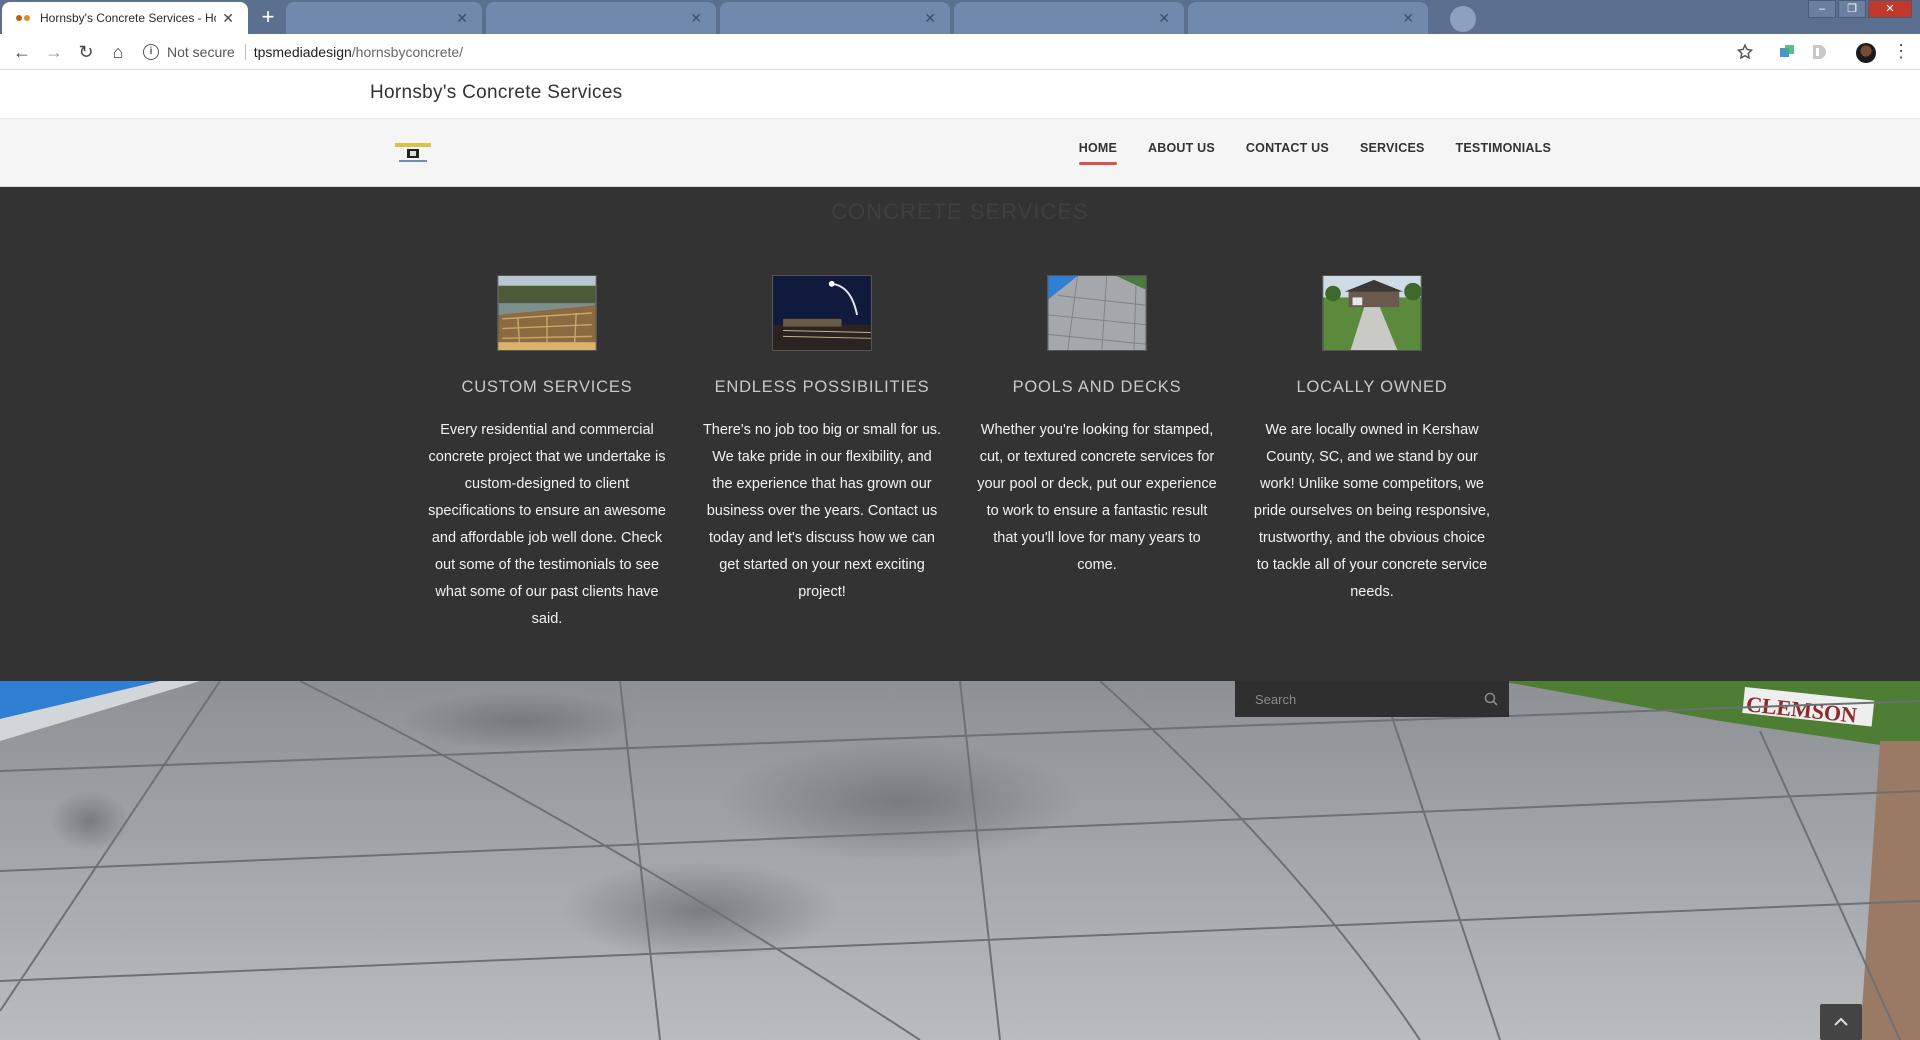 The height and width of the screenshot is (1040, 1920). I want to click on window-controls: – ❐ ✕, so click(1859, 9).